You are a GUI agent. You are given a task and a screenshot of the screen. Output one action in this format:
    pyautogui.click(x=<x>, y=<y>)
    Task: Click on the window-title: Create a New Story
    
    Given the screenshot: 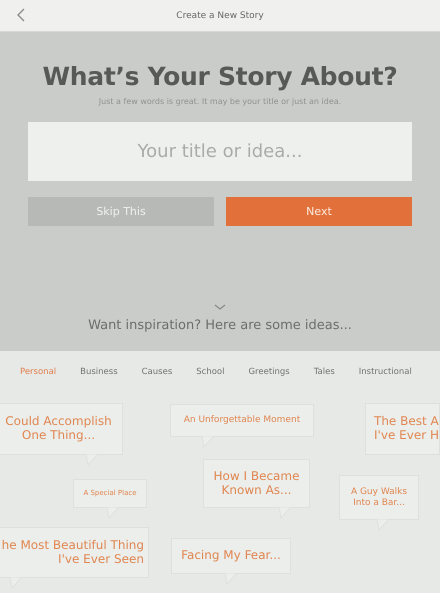 What is the action you would take?
    pyautogui.click(x=220, y=15)
    